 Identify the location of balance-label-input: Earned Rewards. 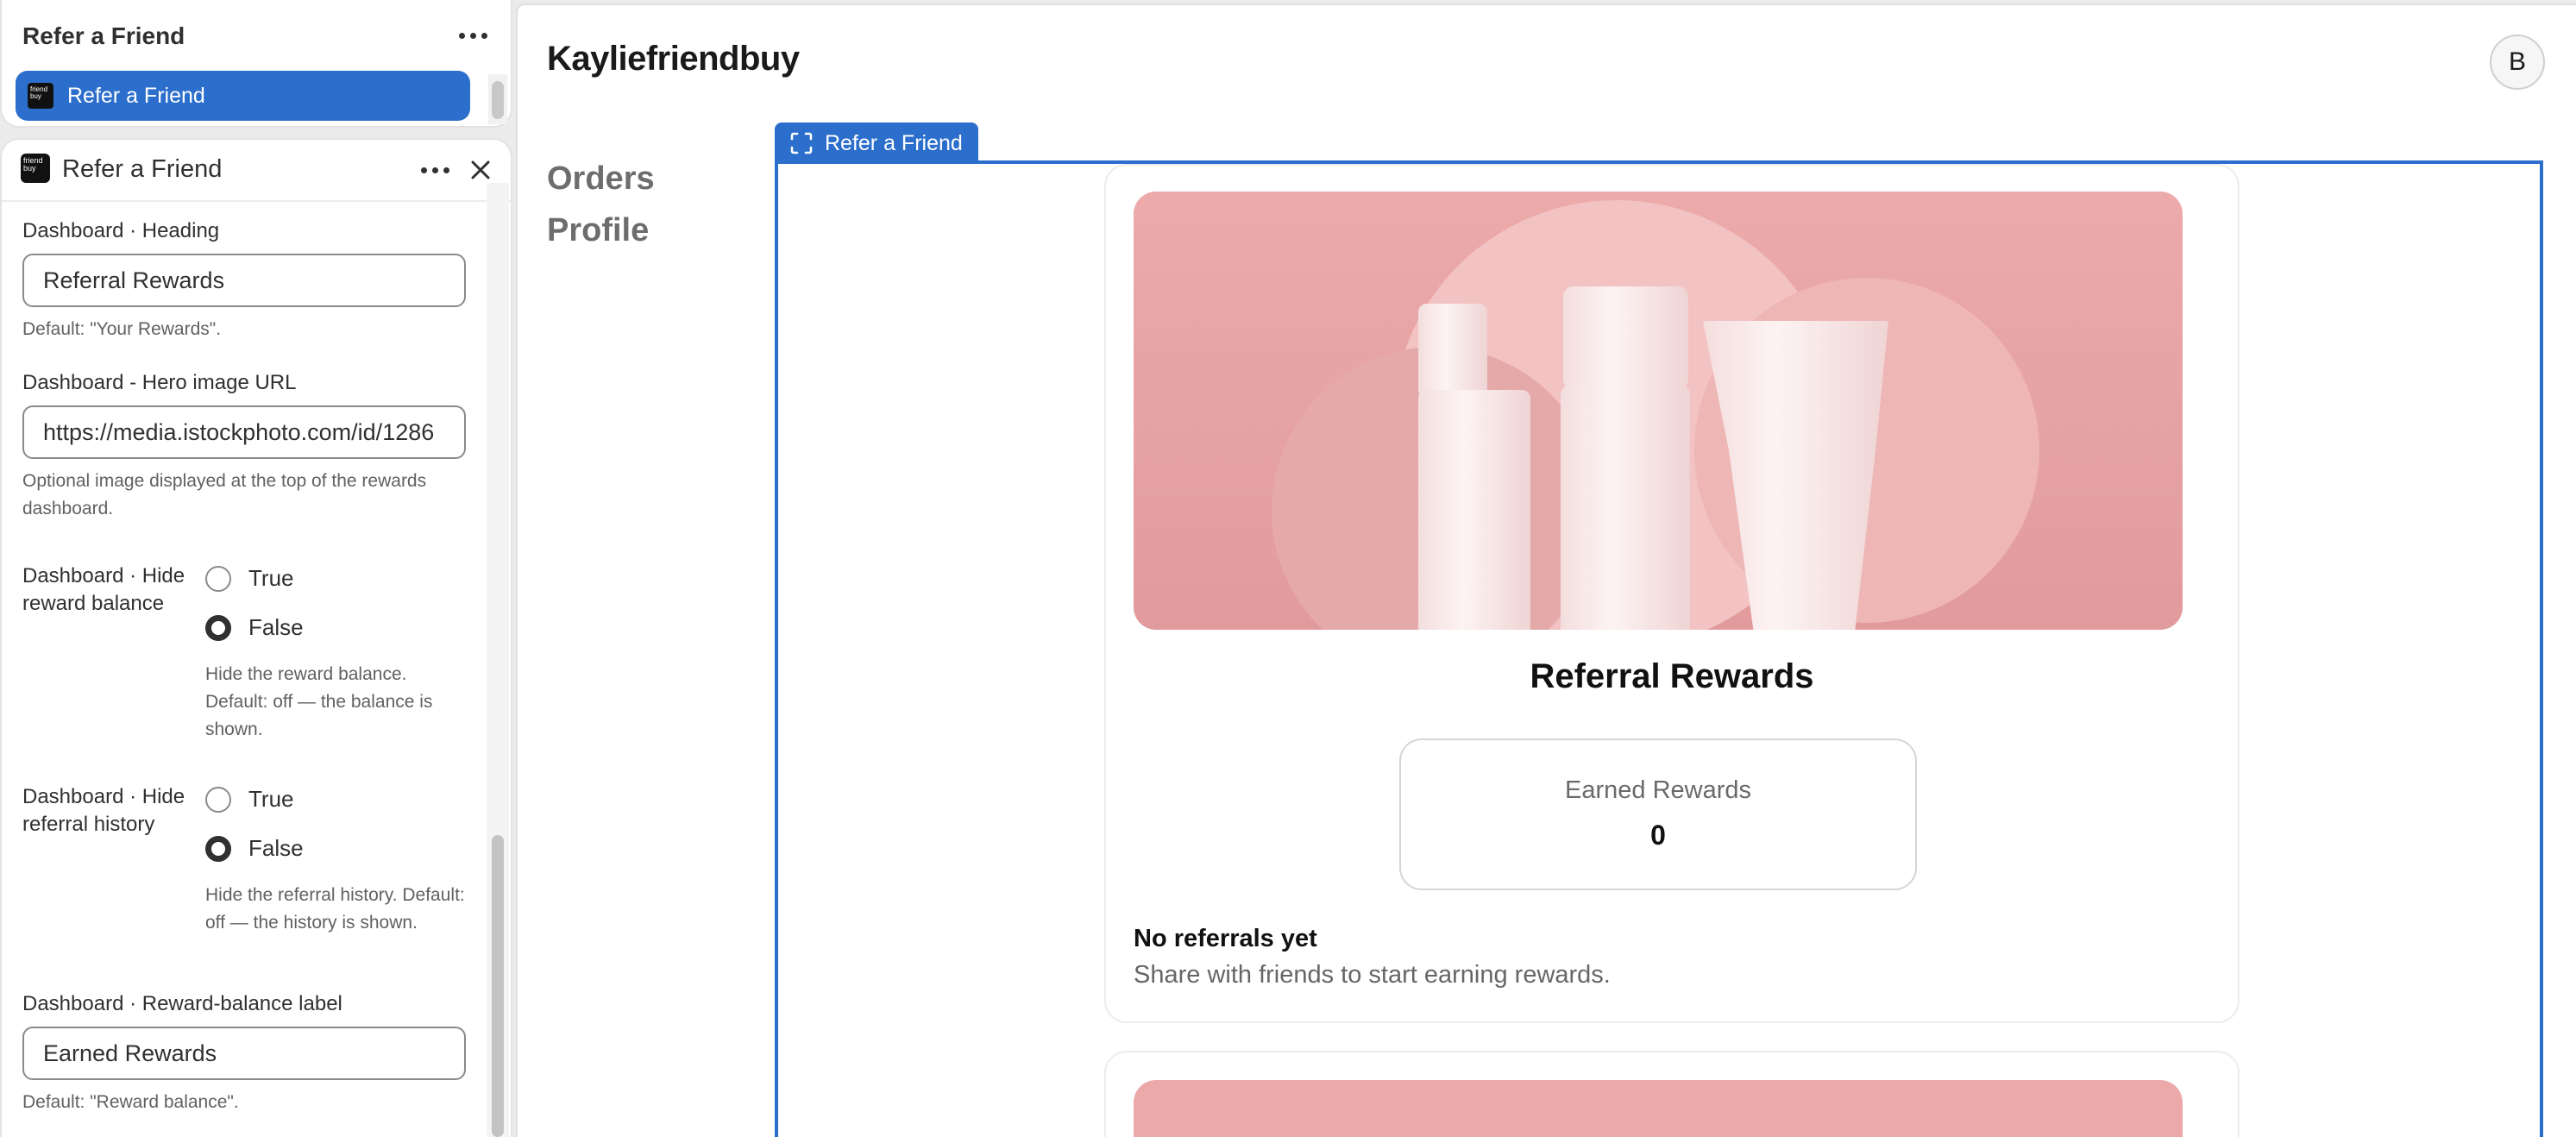
(244, 1053).